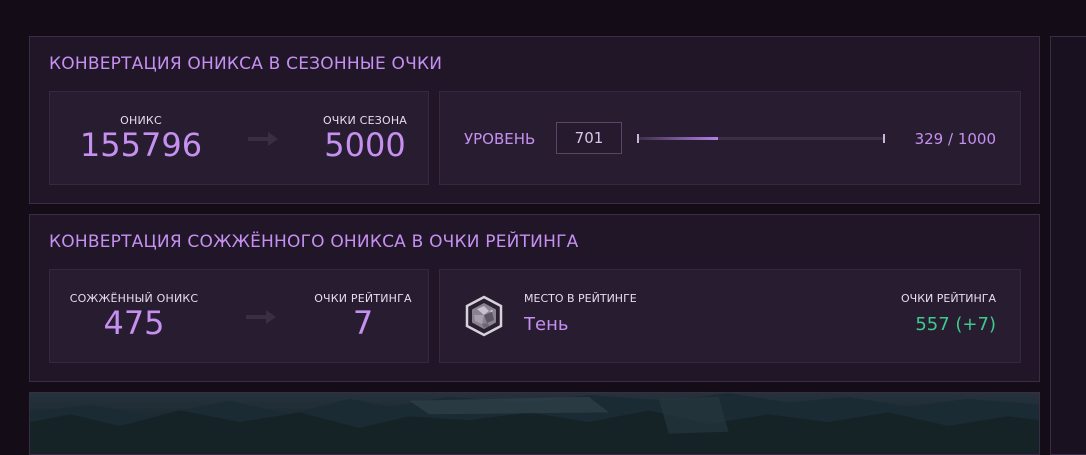  What do you see at coordinates (955, 139) in the screenshot?
I see `level-progress-text: 329 / 1000` at bounding box center [955, 139].